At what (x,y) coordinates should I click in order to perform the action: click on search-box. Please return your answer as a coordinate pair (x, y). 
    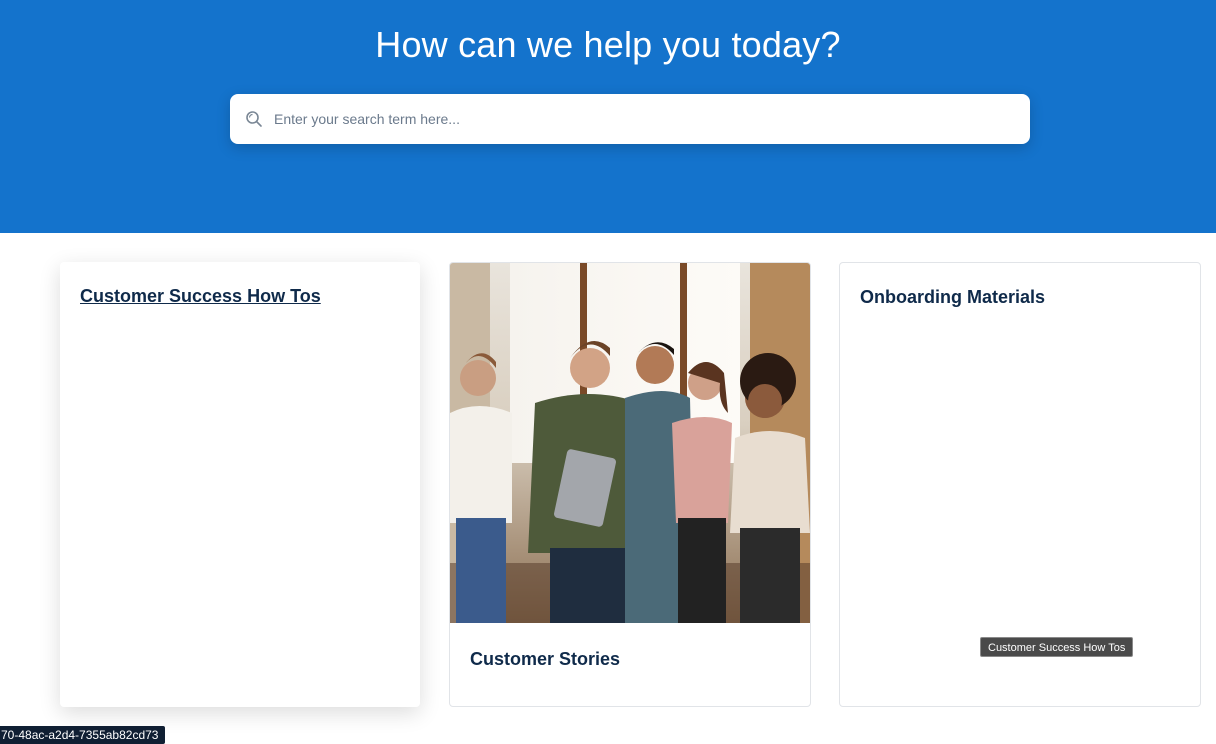
    Looking at the image, I should click on (630, 119).